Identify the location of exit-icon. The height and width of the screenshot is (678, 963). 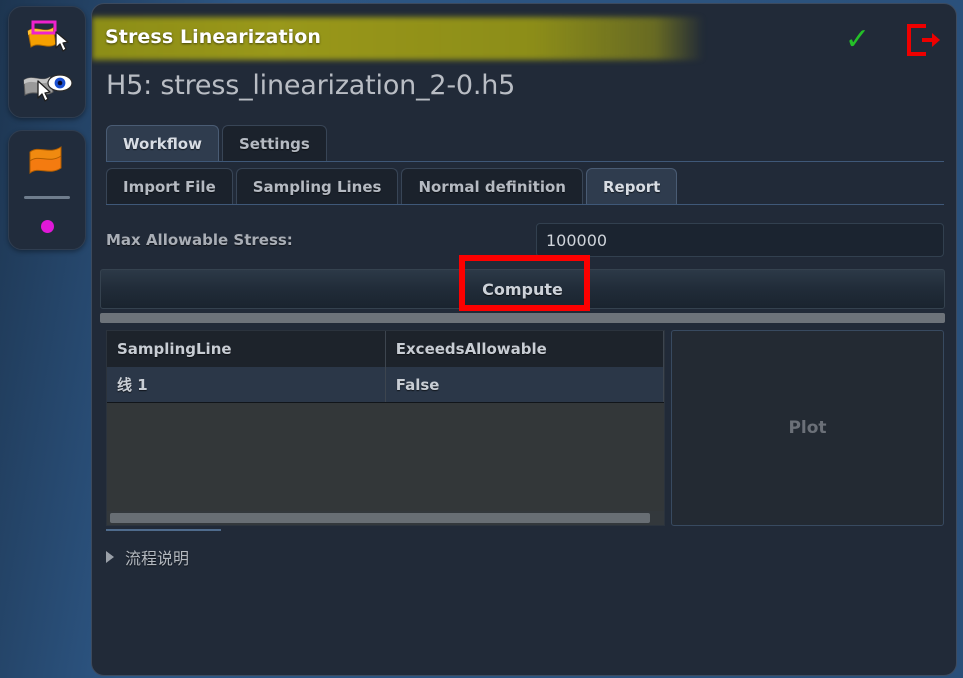
(923, 40).